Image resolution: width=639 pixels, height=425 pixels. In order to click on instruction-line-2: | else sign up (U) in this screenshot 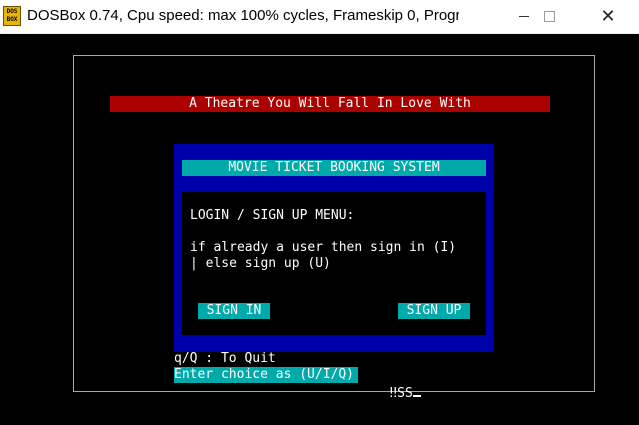, I will do `click(260, 263)`.